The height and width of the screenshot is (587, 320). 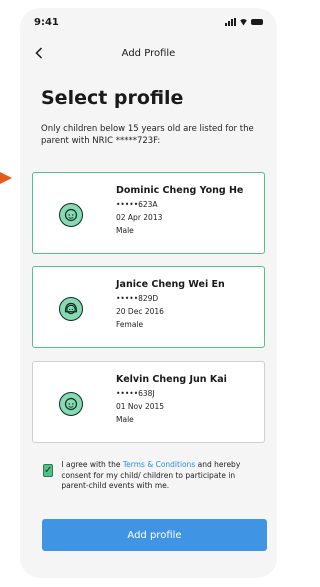 I want to click on chevron-left-icon, so click(x=39, y=53).